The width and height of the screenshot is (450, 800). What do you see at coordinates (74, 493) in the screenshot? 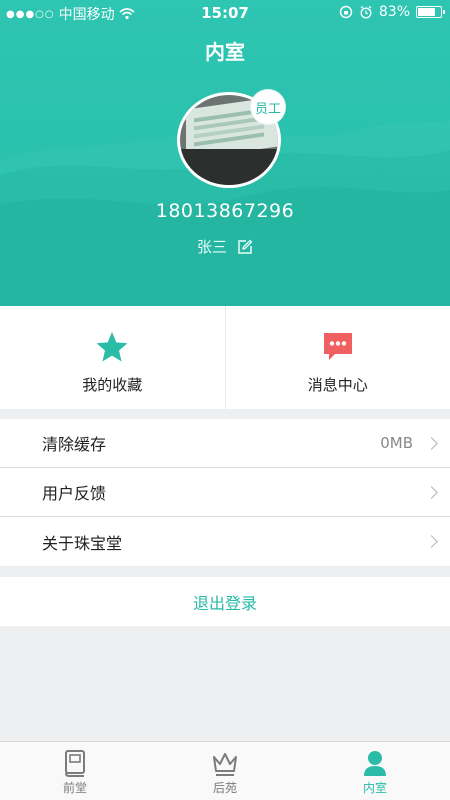
I see `settings-row-label: 用户反馈` at bounding box center [74, 493].